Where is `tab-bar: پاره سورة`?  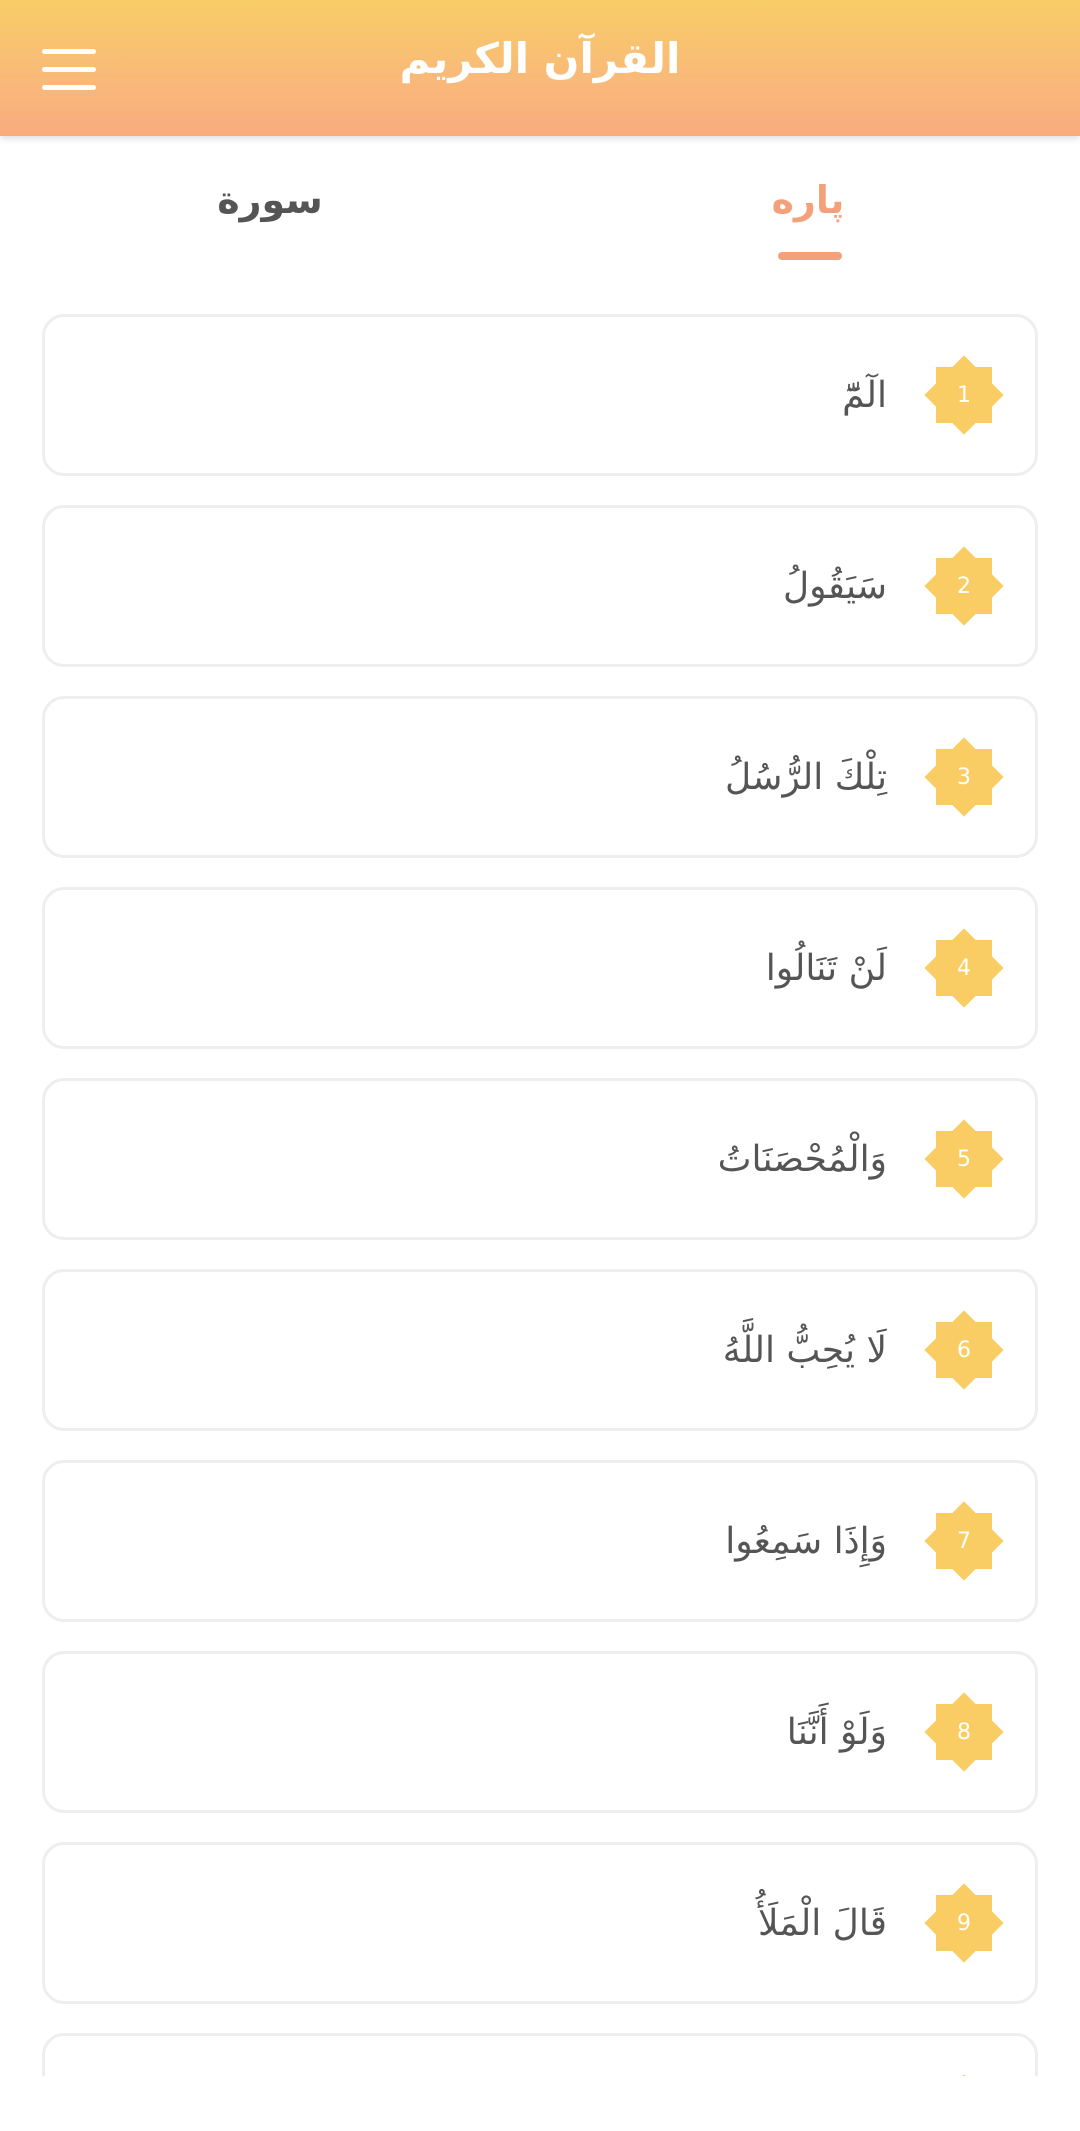
tab-bar: پاره سورة is located at coordinates (540, 206).